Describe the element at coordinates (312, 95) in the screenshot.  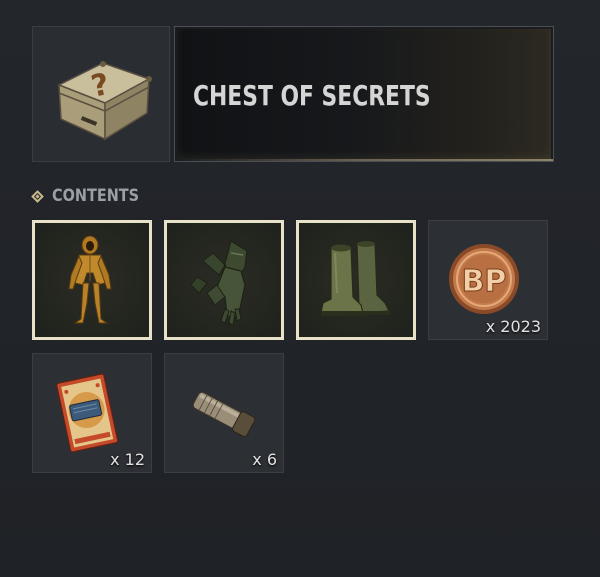
I see `page-title: CHEST OF SECRETS` at that location.